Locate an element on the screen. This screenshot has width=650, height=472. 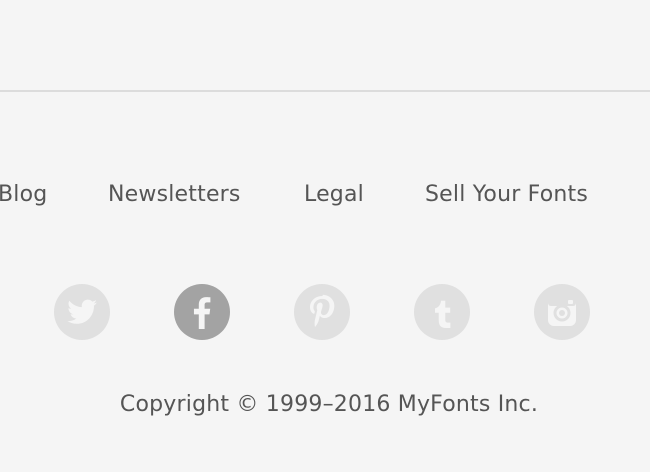
footer-nav: Blog Newsletters Legal Sell Your Fonts is located at coordinates (325, 196).